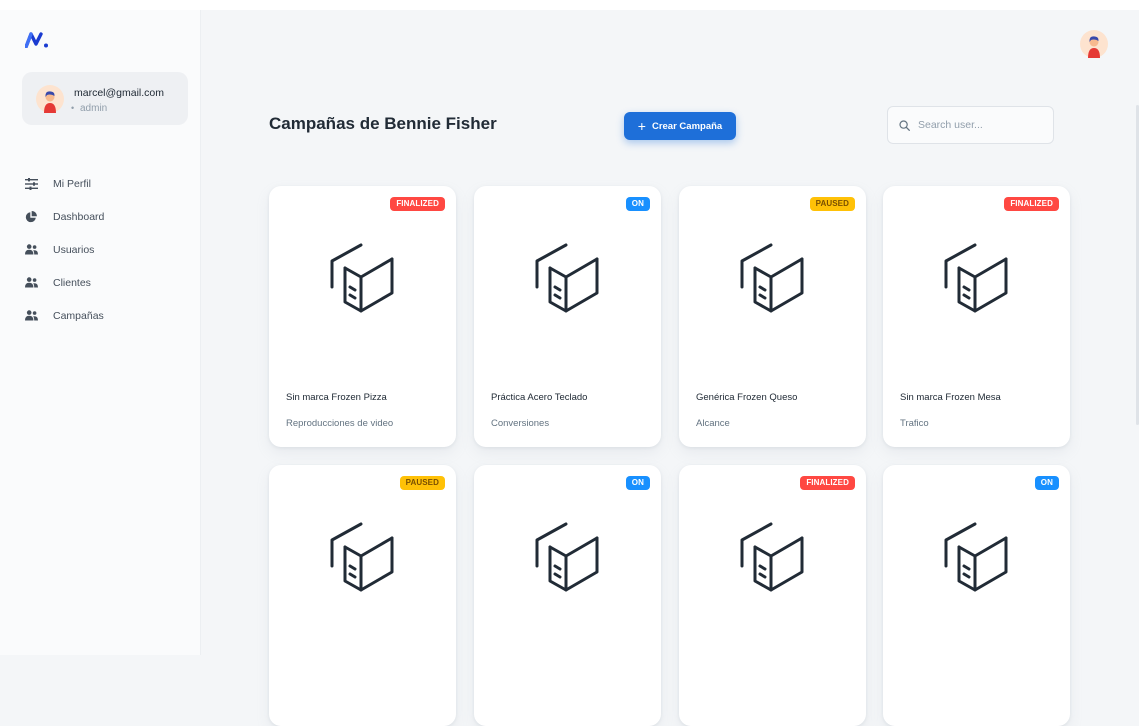 The height and width of the screenshot is (726, 1139). Describe the element at coordinates (340, 423) in the screenshot. I see `campaign-objective: Reproducciones de video` at that location.